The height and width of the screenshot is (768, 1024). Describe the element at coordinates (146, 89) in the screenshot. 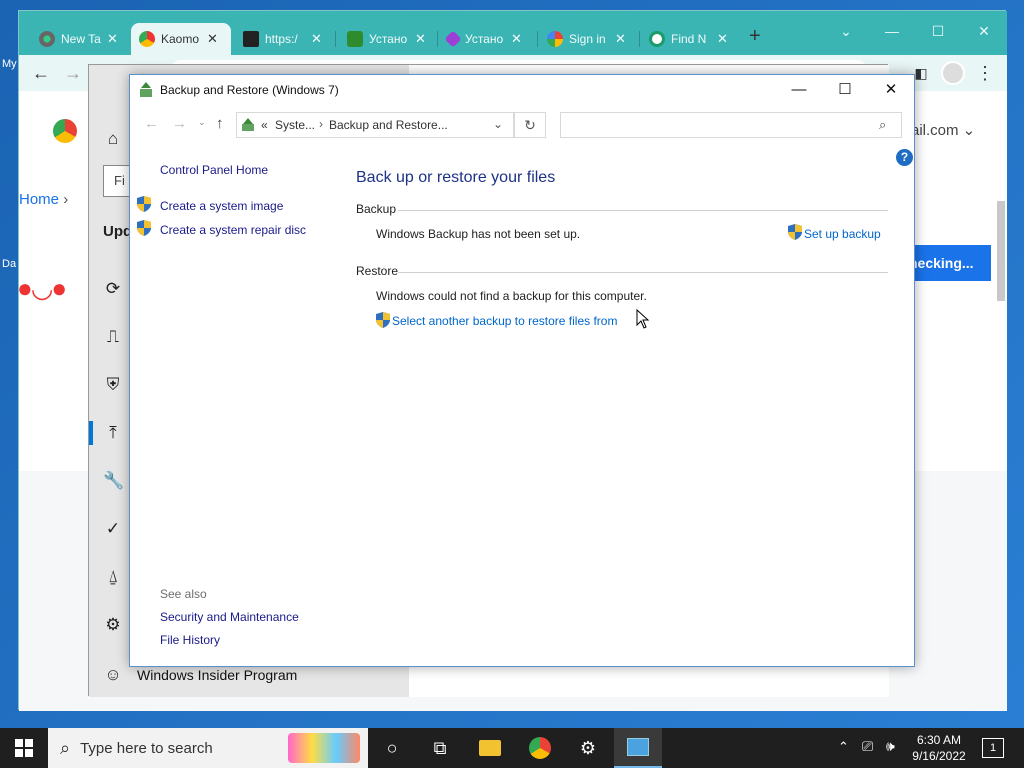

I see `backup-restore-icon` at that location.